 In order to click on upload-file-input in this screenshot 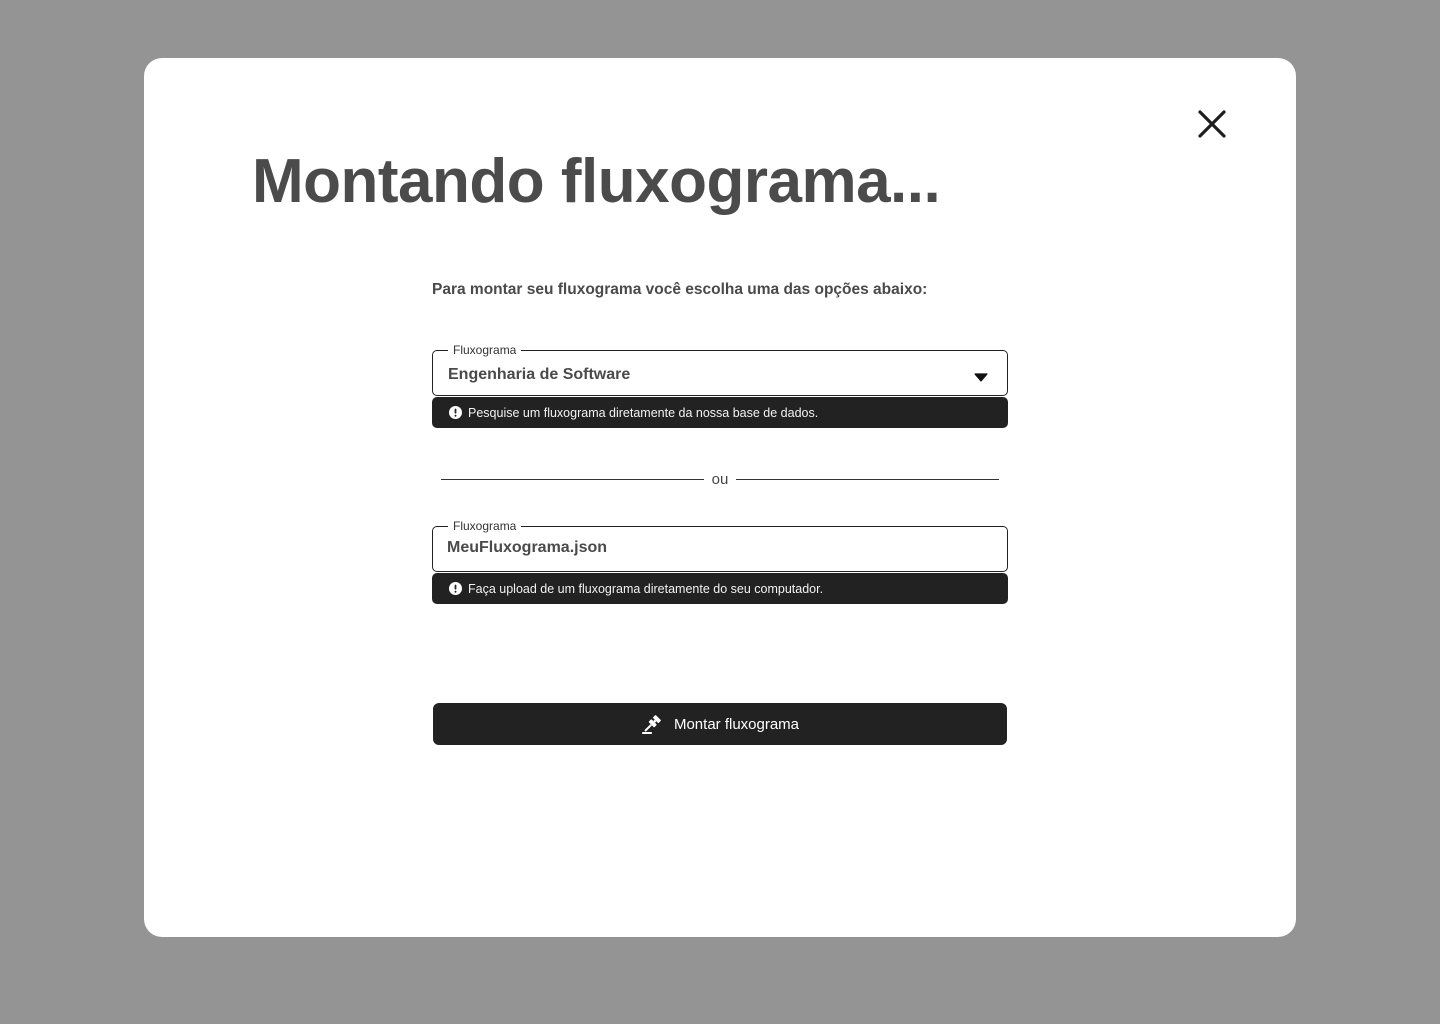, I will do `click(707, 548)`.